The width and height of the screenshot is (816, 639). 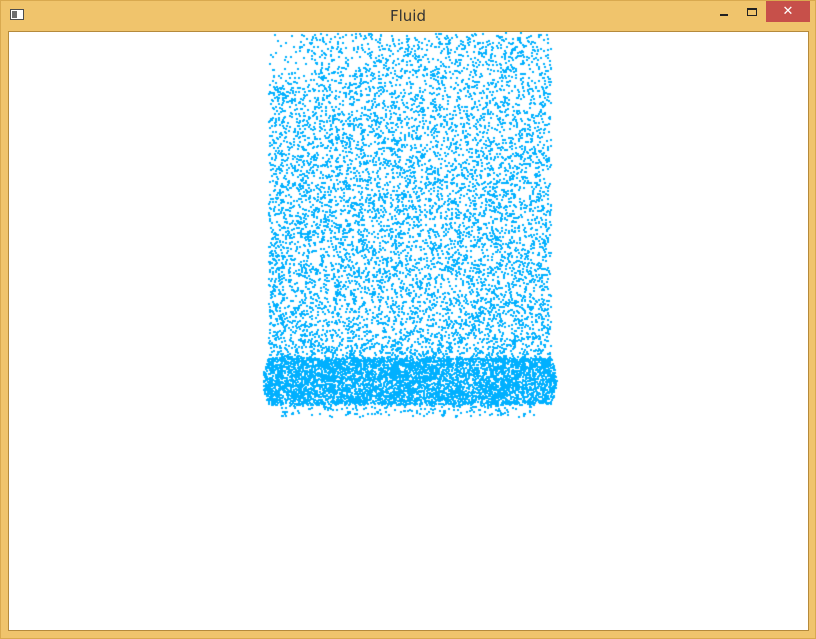 I want to click on minimize-icon, so click(x=724, y=14).